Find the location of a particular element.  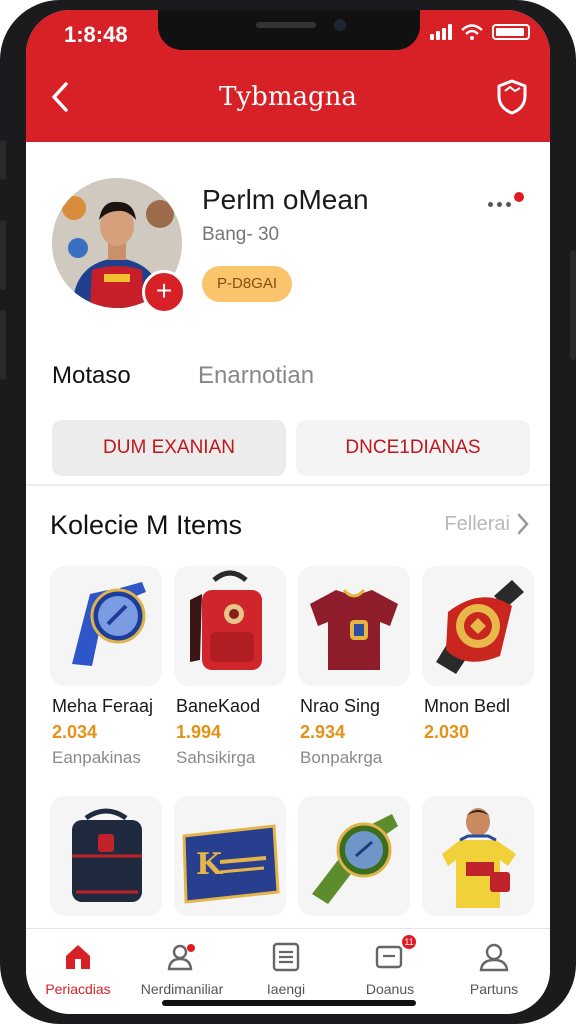

list-icon is located at coordinates (286, 957).